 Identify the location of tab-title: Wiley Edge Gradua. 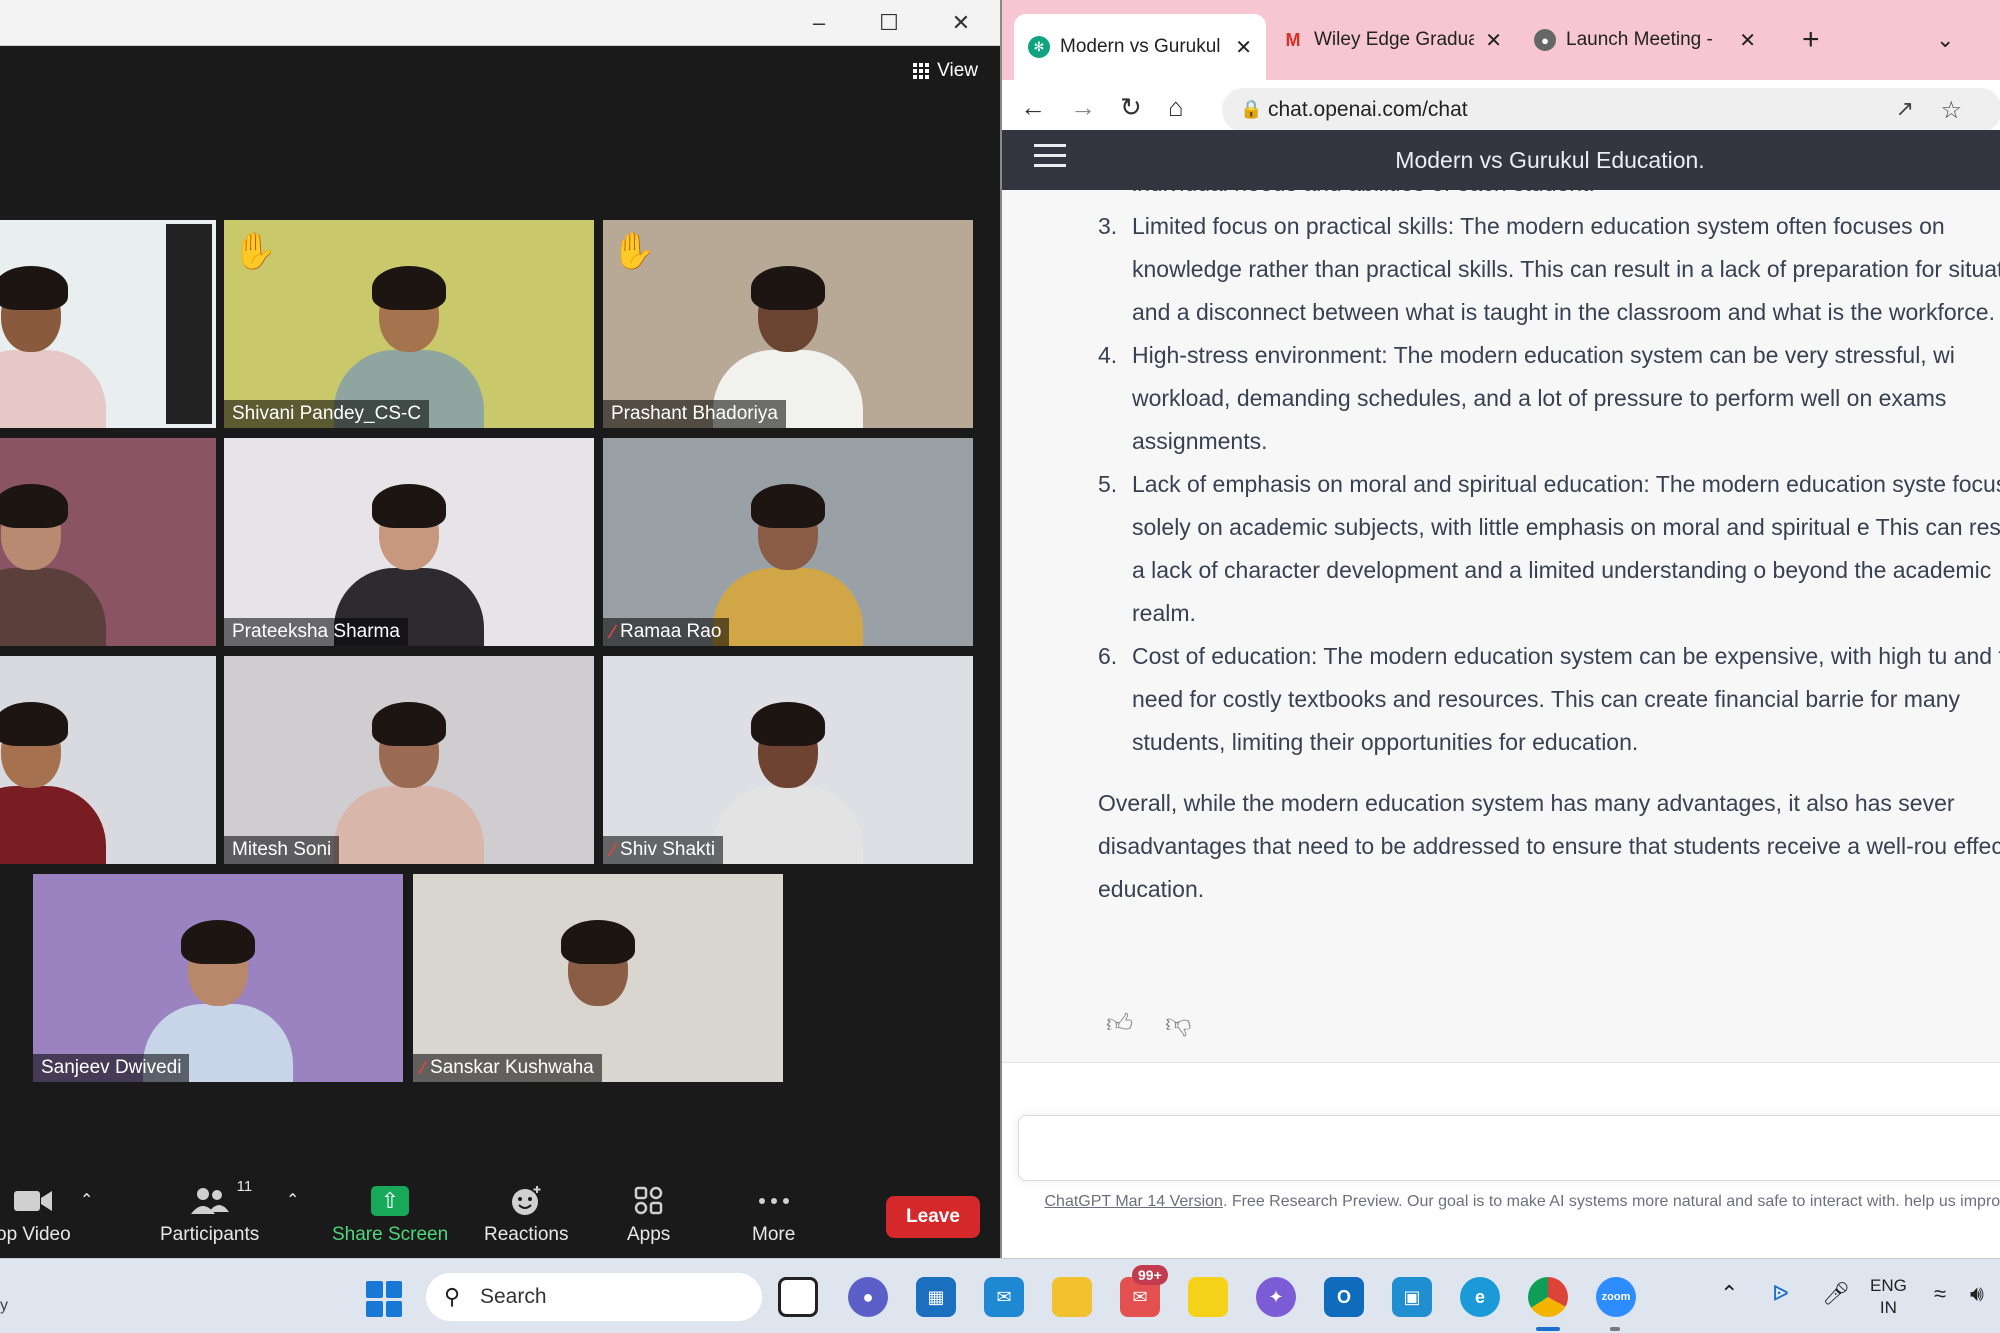
(1394, 39).